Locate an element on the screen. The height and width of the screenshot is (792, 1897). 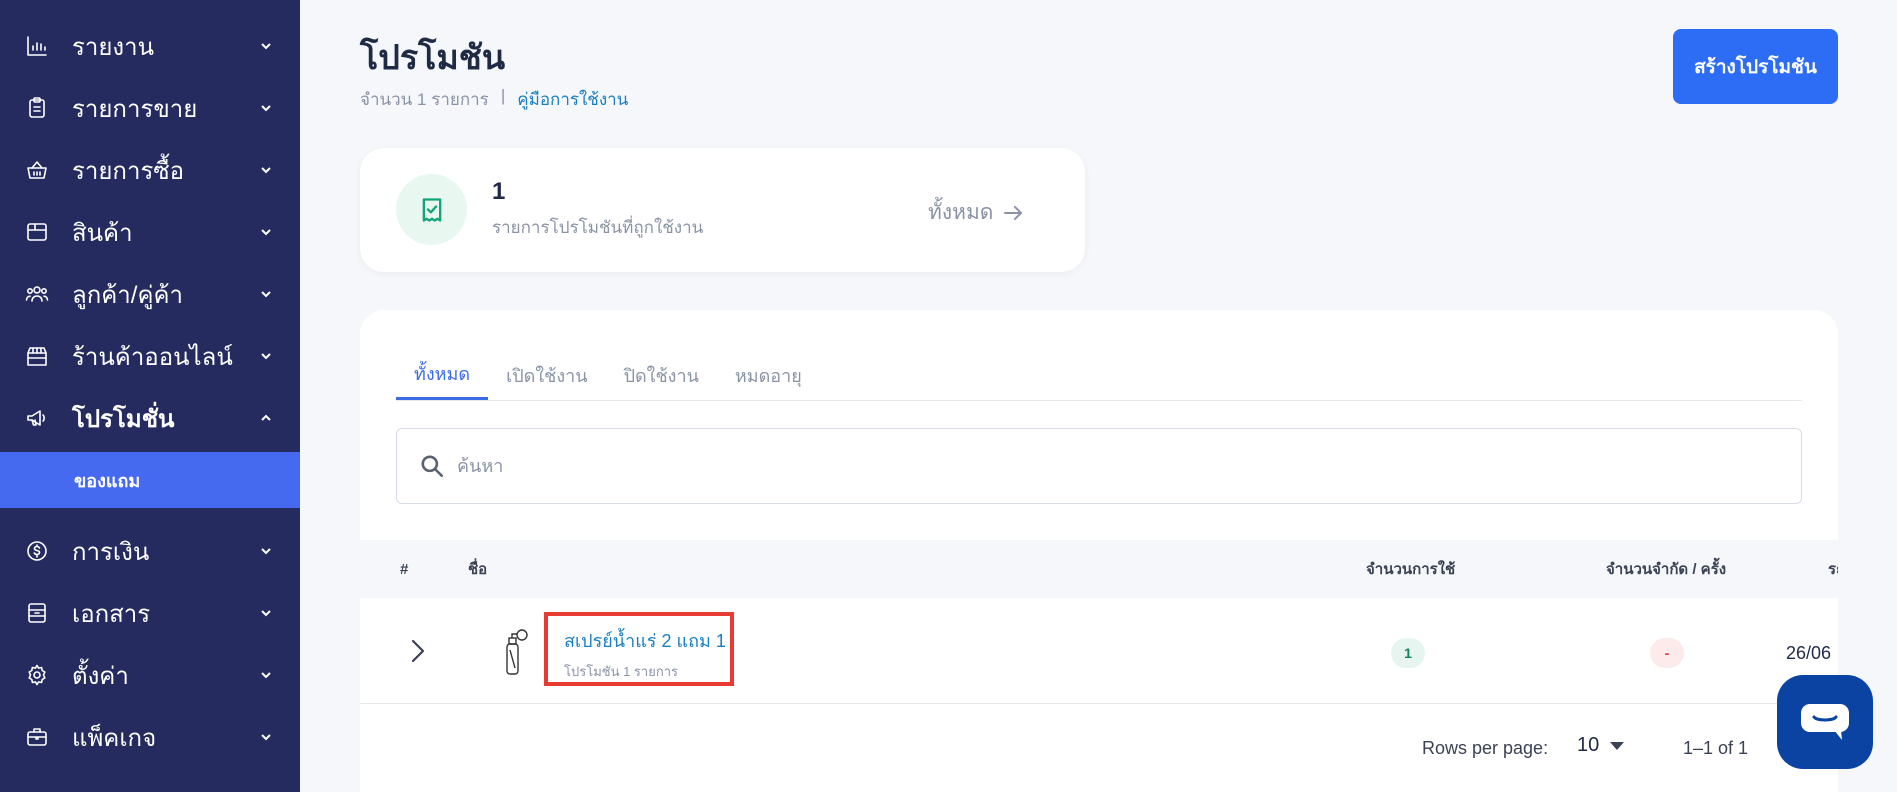
sidebar-item-sales: รายการขาย is located at coordinates (150, 108).